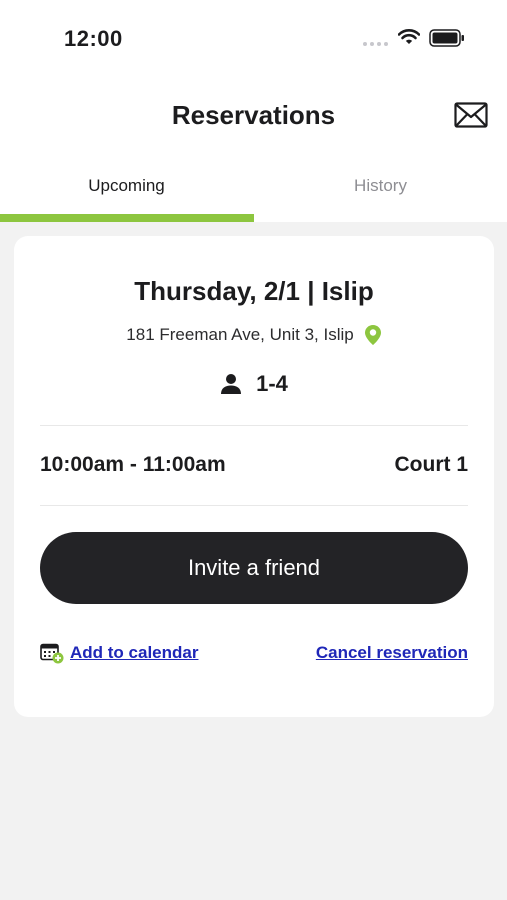  What do you see at coordinates (231, 384) in the screenshot?
I see `person-icon` at bounding box center [231, 384].